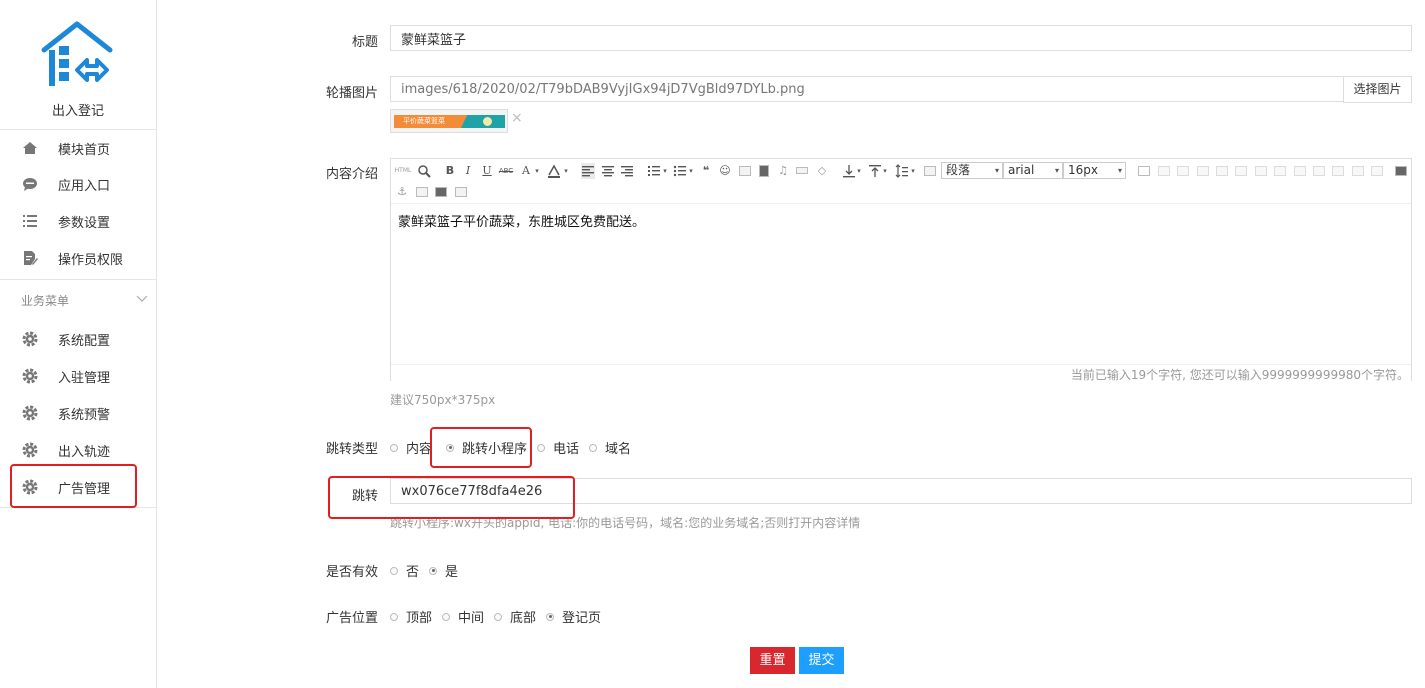 The image size is (1425, 688). I want to click on sidebar-item-ad-management: 广告管理, so click(78, 487).